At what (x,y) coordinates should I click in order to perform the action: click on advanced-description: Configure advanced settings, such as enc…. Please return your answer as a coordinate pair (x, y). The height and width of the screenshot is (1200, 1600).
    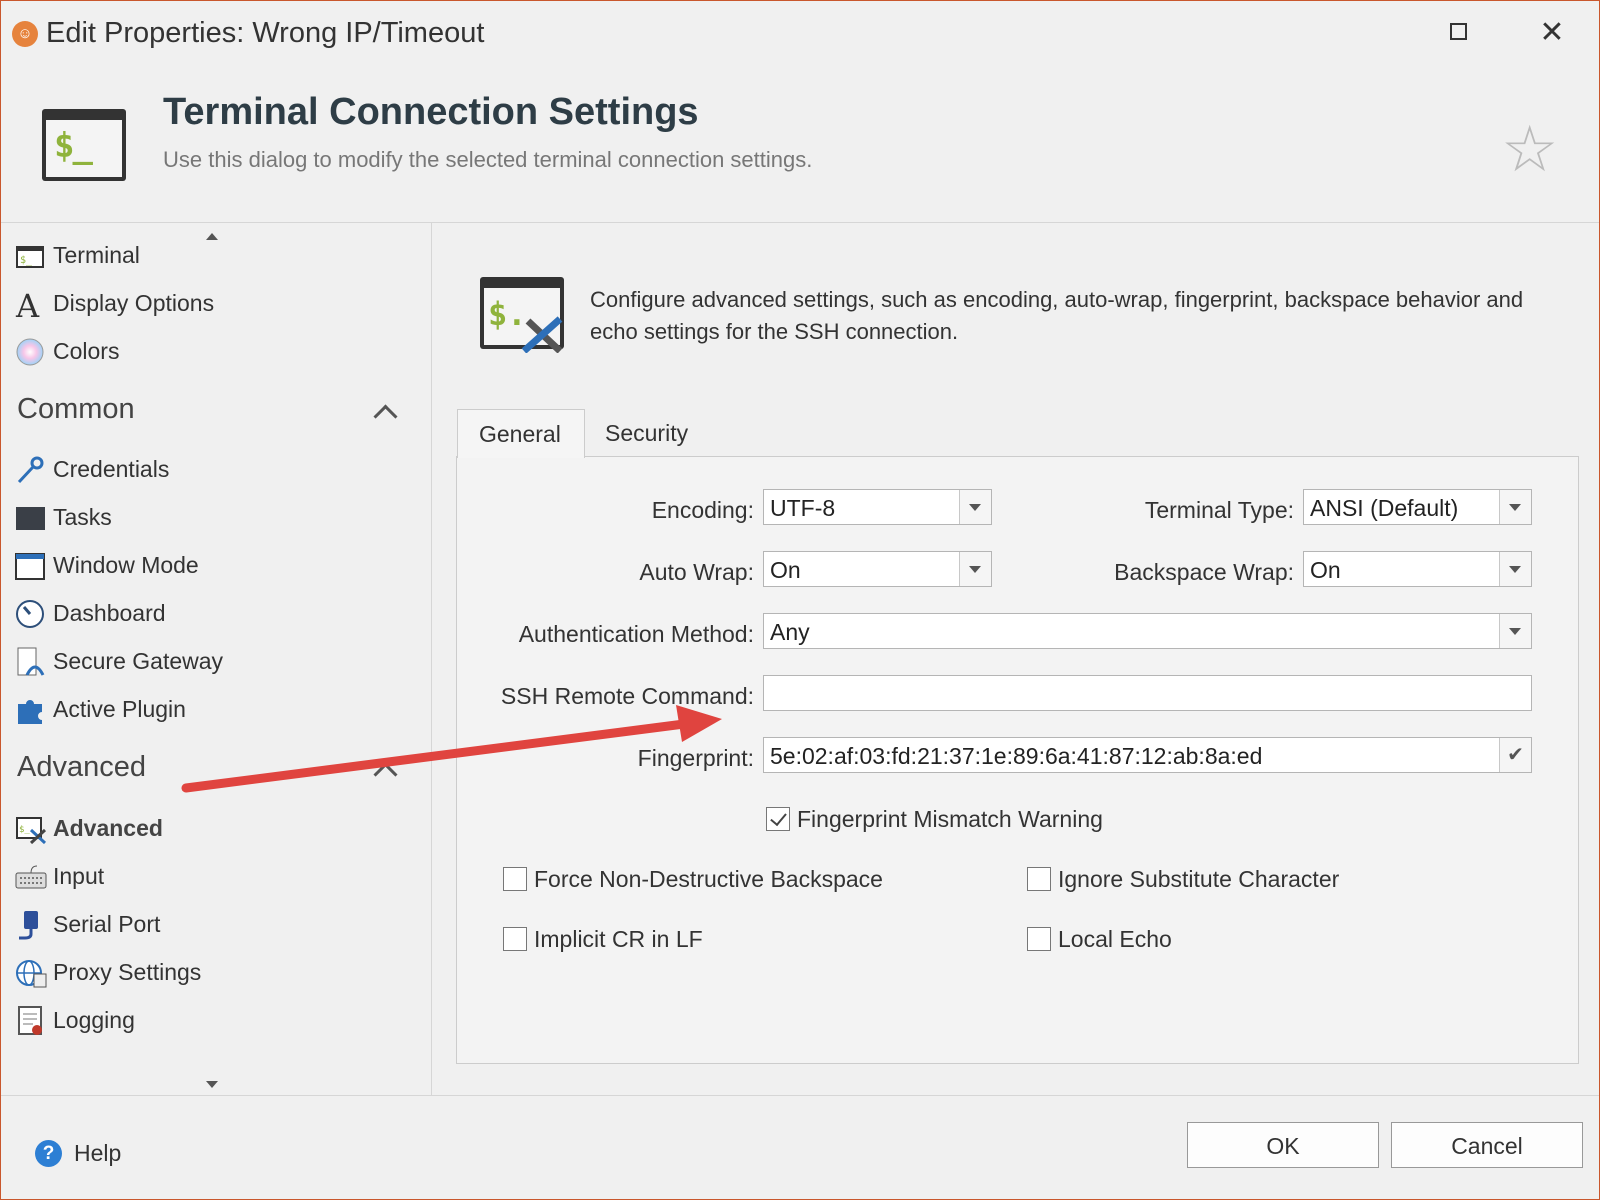
    Looking at the image, I should click on (1057, 315).